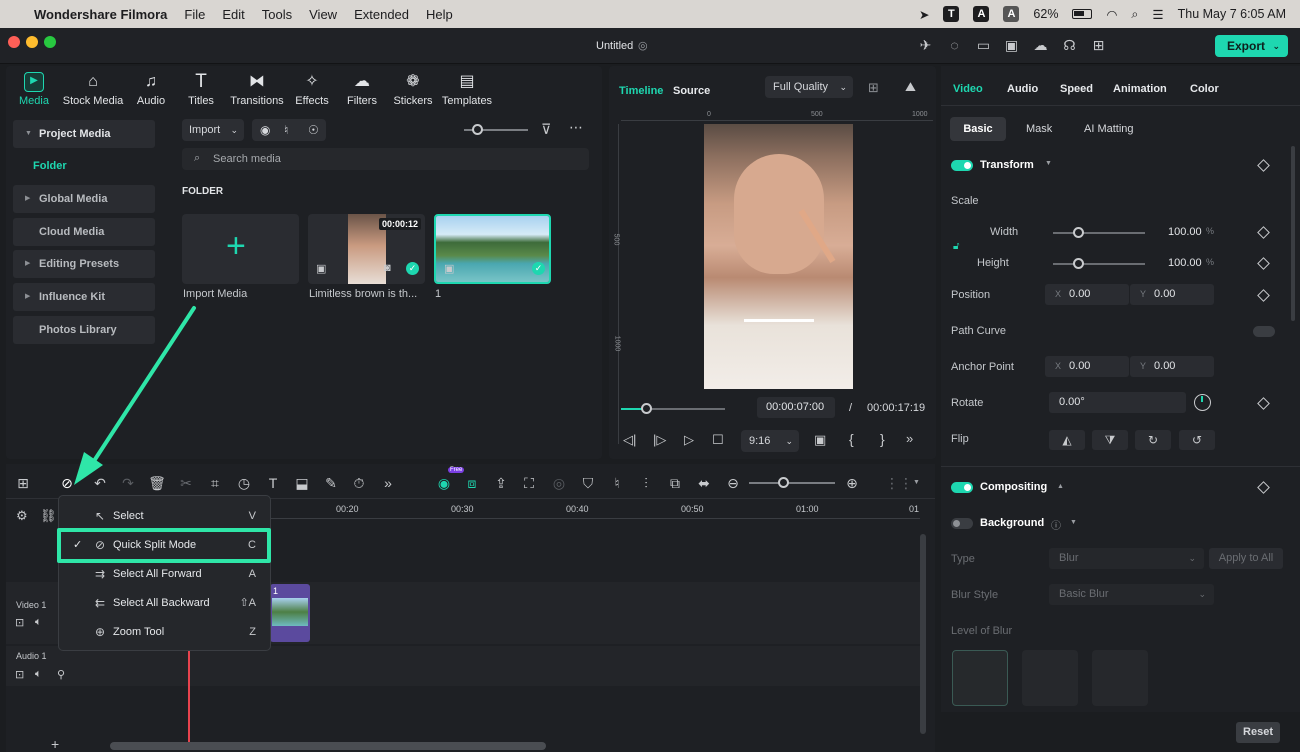 This screenshot has width=1300, height=752. What do you see at coordinates (135, 395) in the screenshot?
I see `annotation-arrow` at bounding box center [135, 395].